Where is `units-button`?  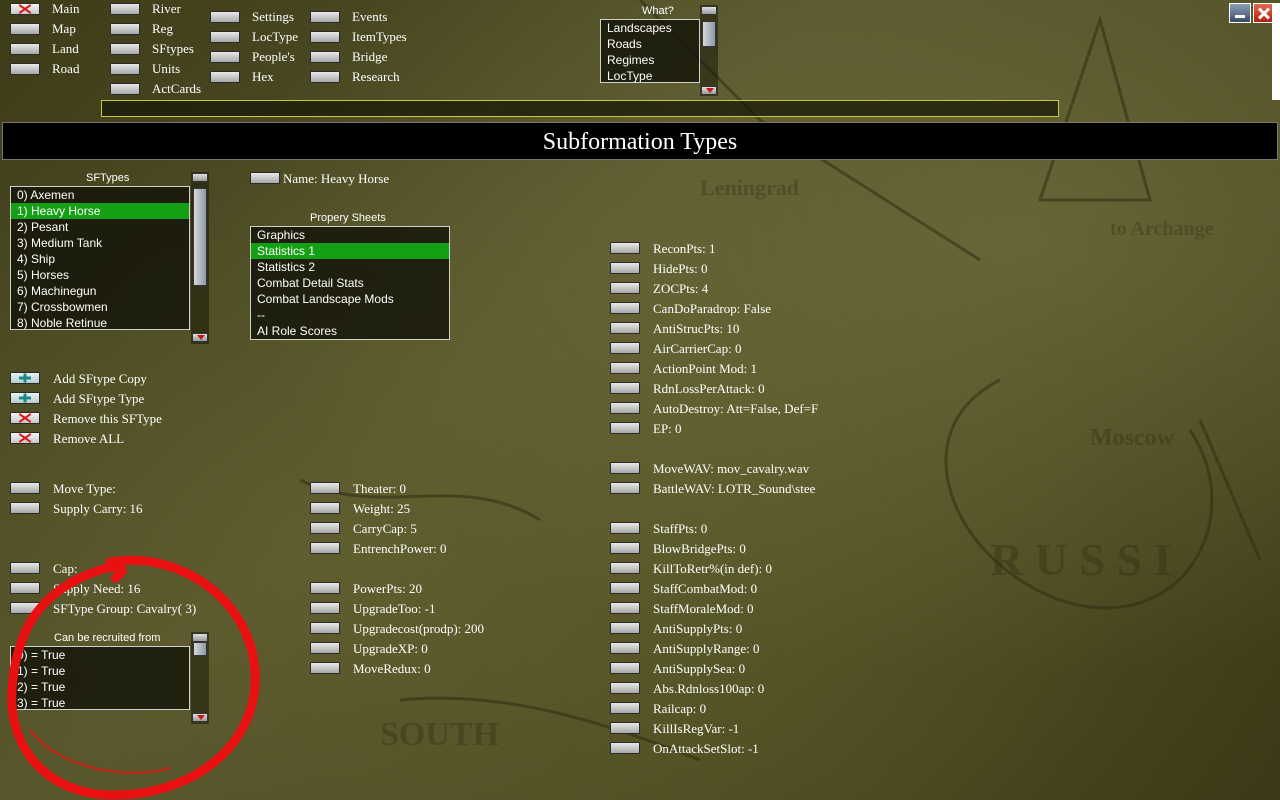
units-button is located at coordinates (125, 69).